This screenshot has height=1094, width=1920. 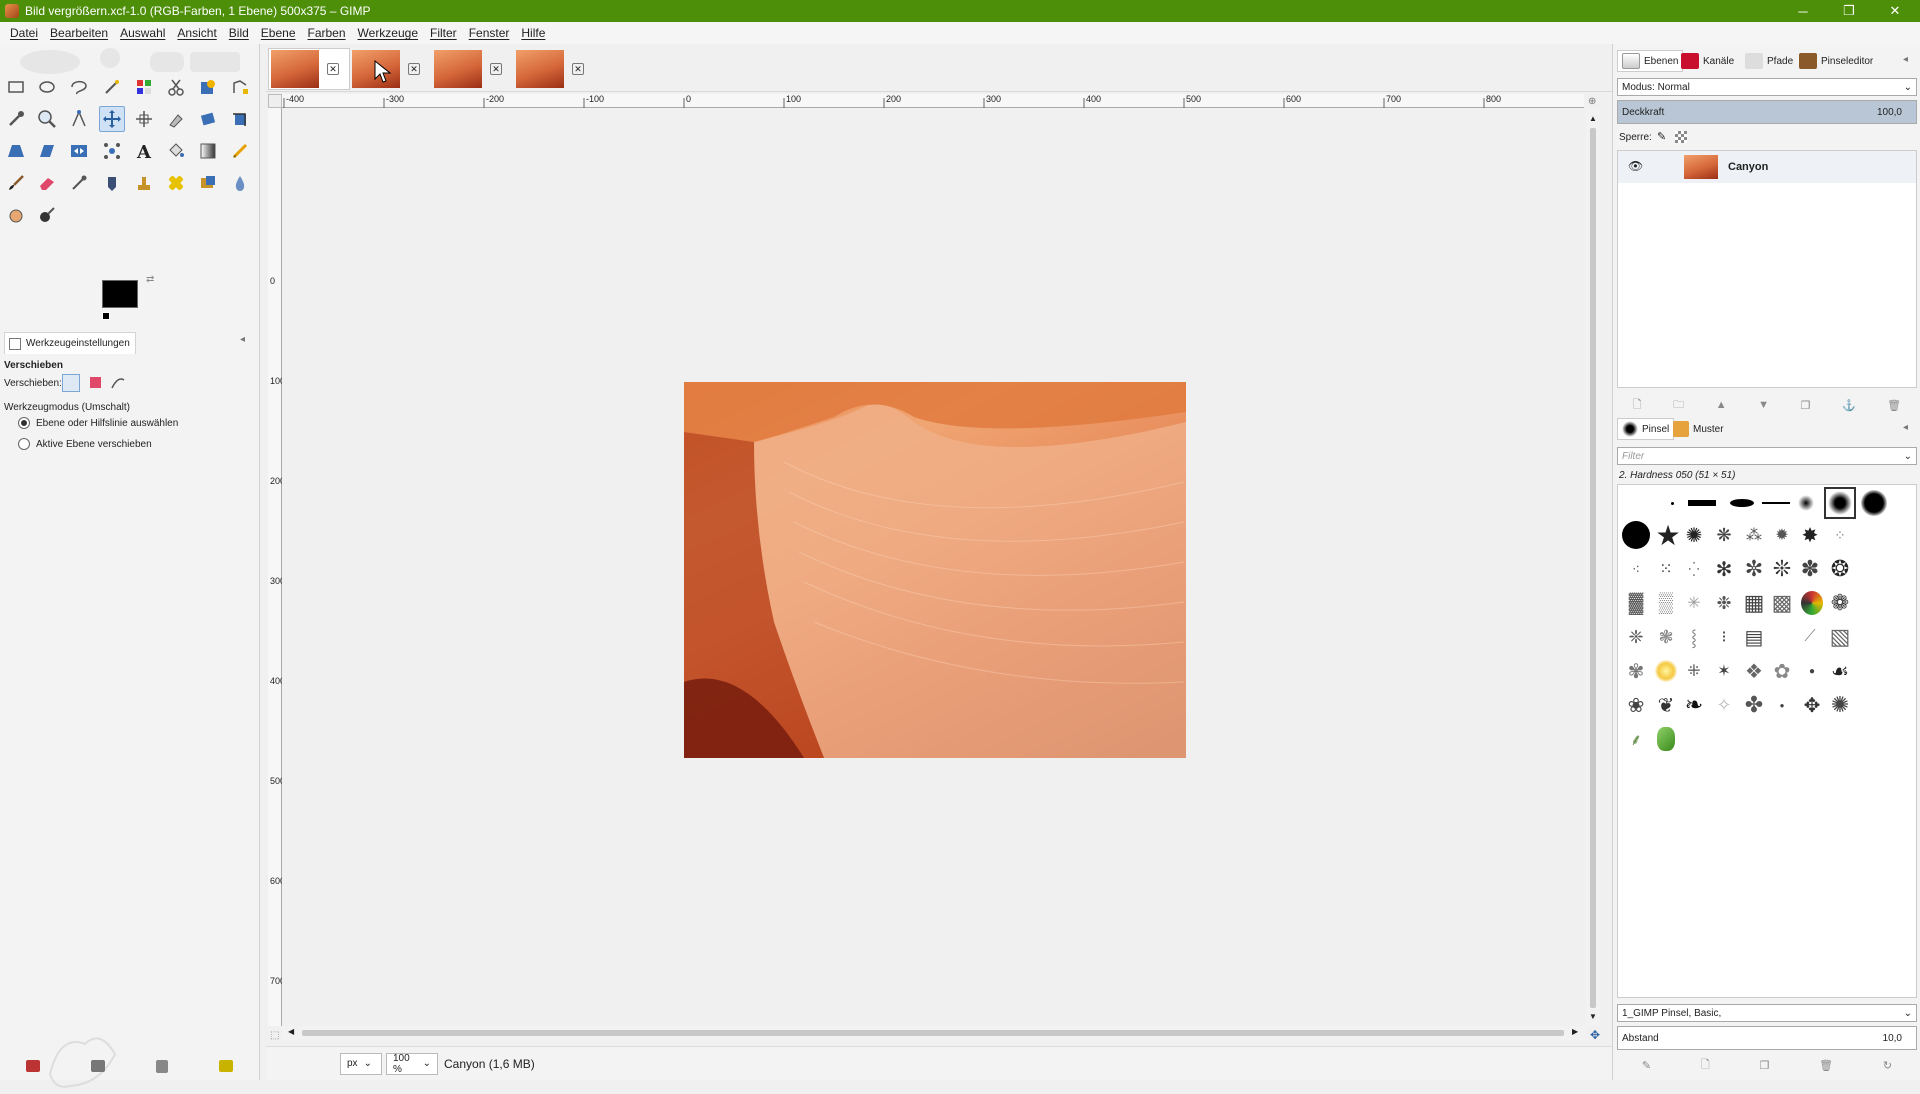 I want to click on menu-bild: Bild, so click(x=239, y=33).